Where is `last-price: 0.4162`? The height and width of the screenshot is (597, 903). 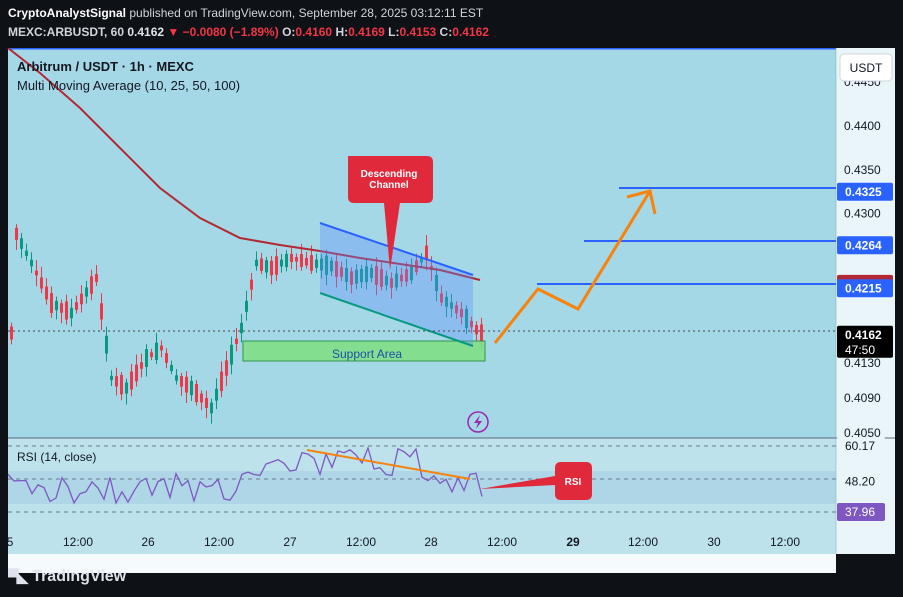
last-price: 0.4162 is located at coordinates (146, 32).